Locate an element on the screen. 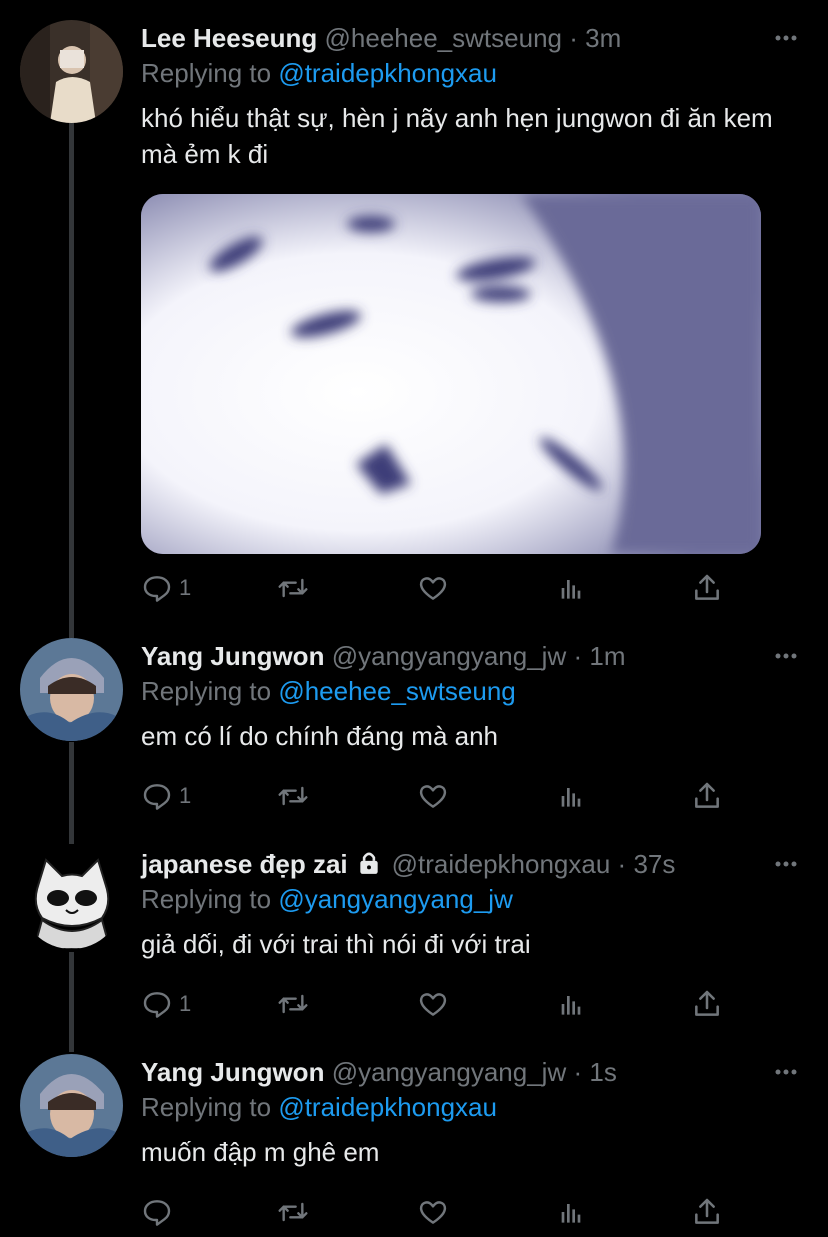 Image resolution: width=828 pixels, height=1237 pixels. handle: @heehee_swtseung is located at coordinates (443, 38).